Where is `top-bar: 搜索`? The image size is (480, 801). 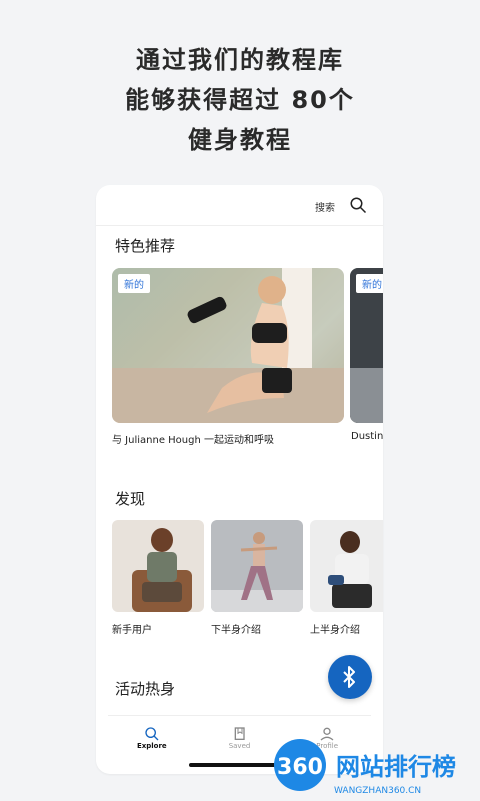
top-bar: 搜索 is located at coordinates (239, 205).